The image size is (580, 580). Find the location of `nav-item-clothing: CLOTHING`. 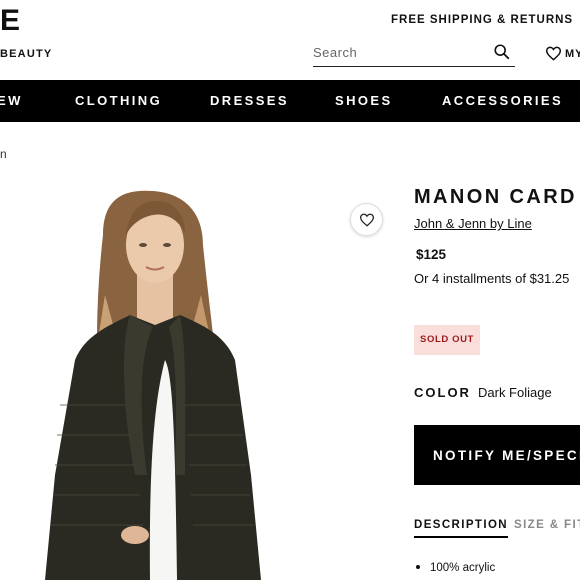

nav-item-clothing: CLOTHING is located at coordinates (118, 101).